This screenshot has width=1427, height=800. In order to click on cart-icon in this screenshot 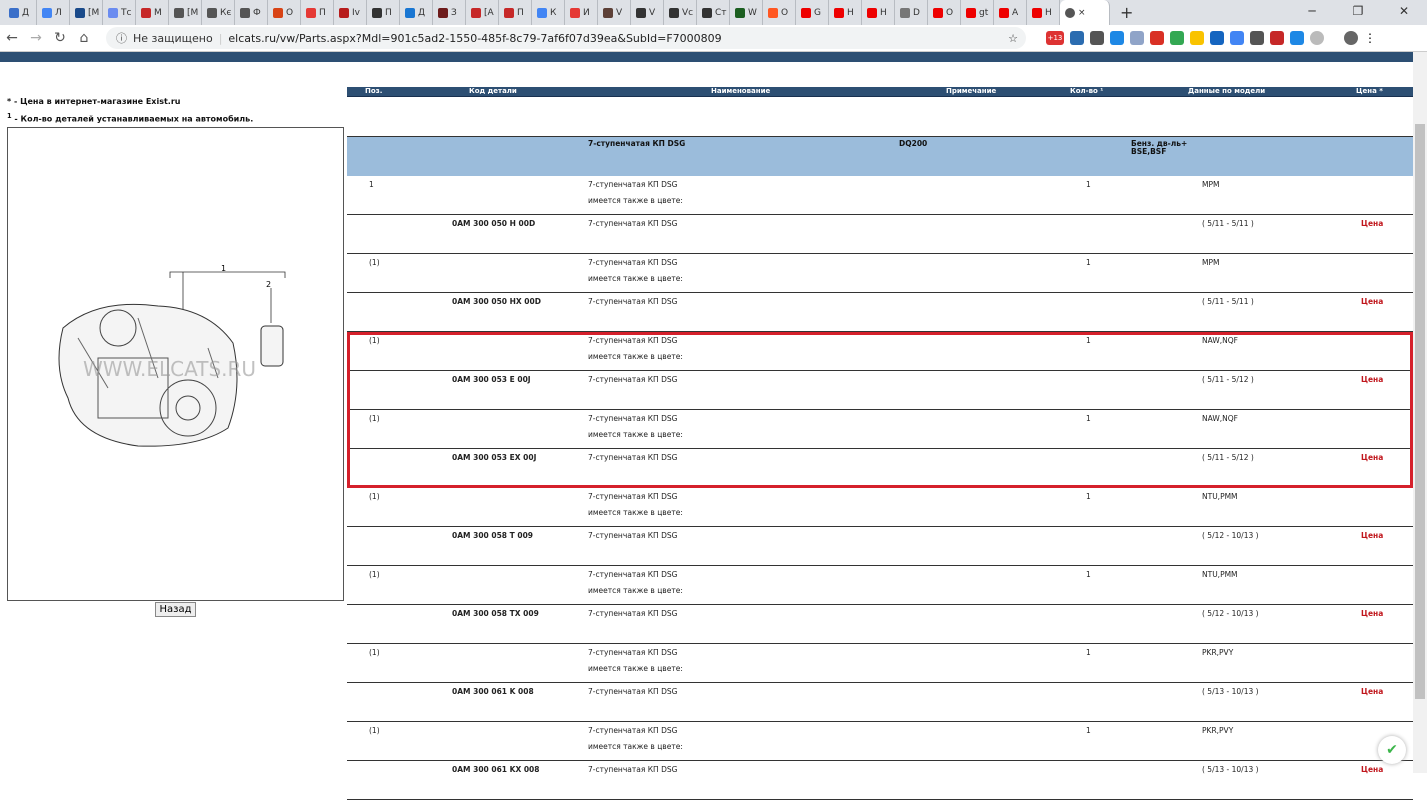, I will do `click(1117, 38)`.